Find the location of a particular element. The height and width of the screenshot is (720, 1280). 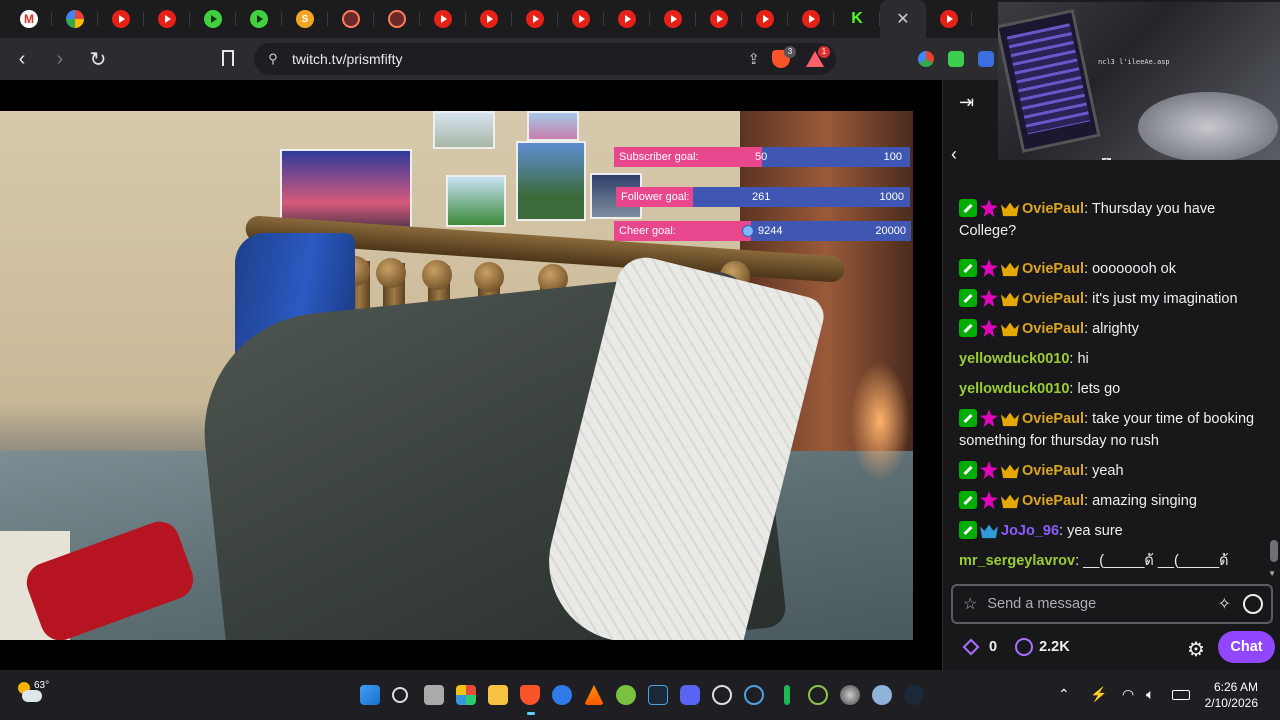

discord-icon is located at coordinates (690, 695).